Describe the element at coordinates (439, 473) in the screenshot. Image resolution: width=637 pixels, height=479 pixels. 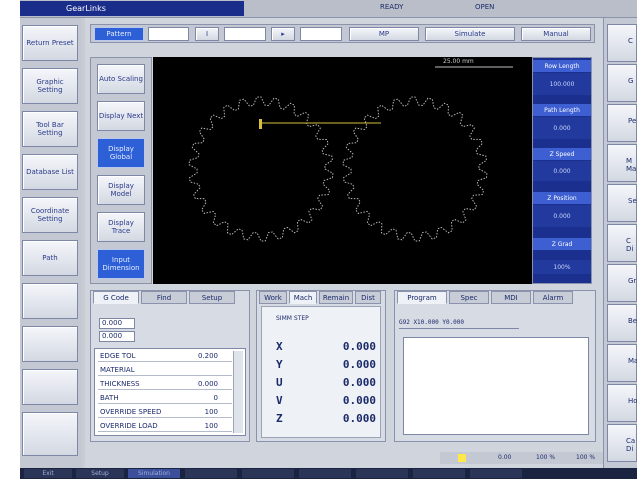
I see `bottom-f8-button` at that location.